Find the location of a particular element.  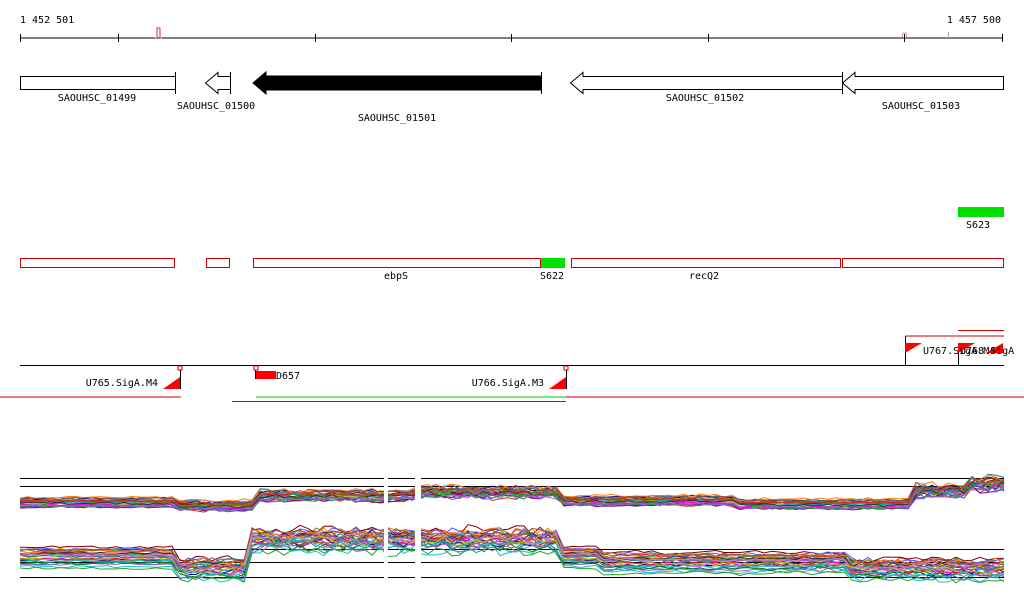

promoter-u765-label: U765.SigA.M4 is located at coordinates (122, 383).